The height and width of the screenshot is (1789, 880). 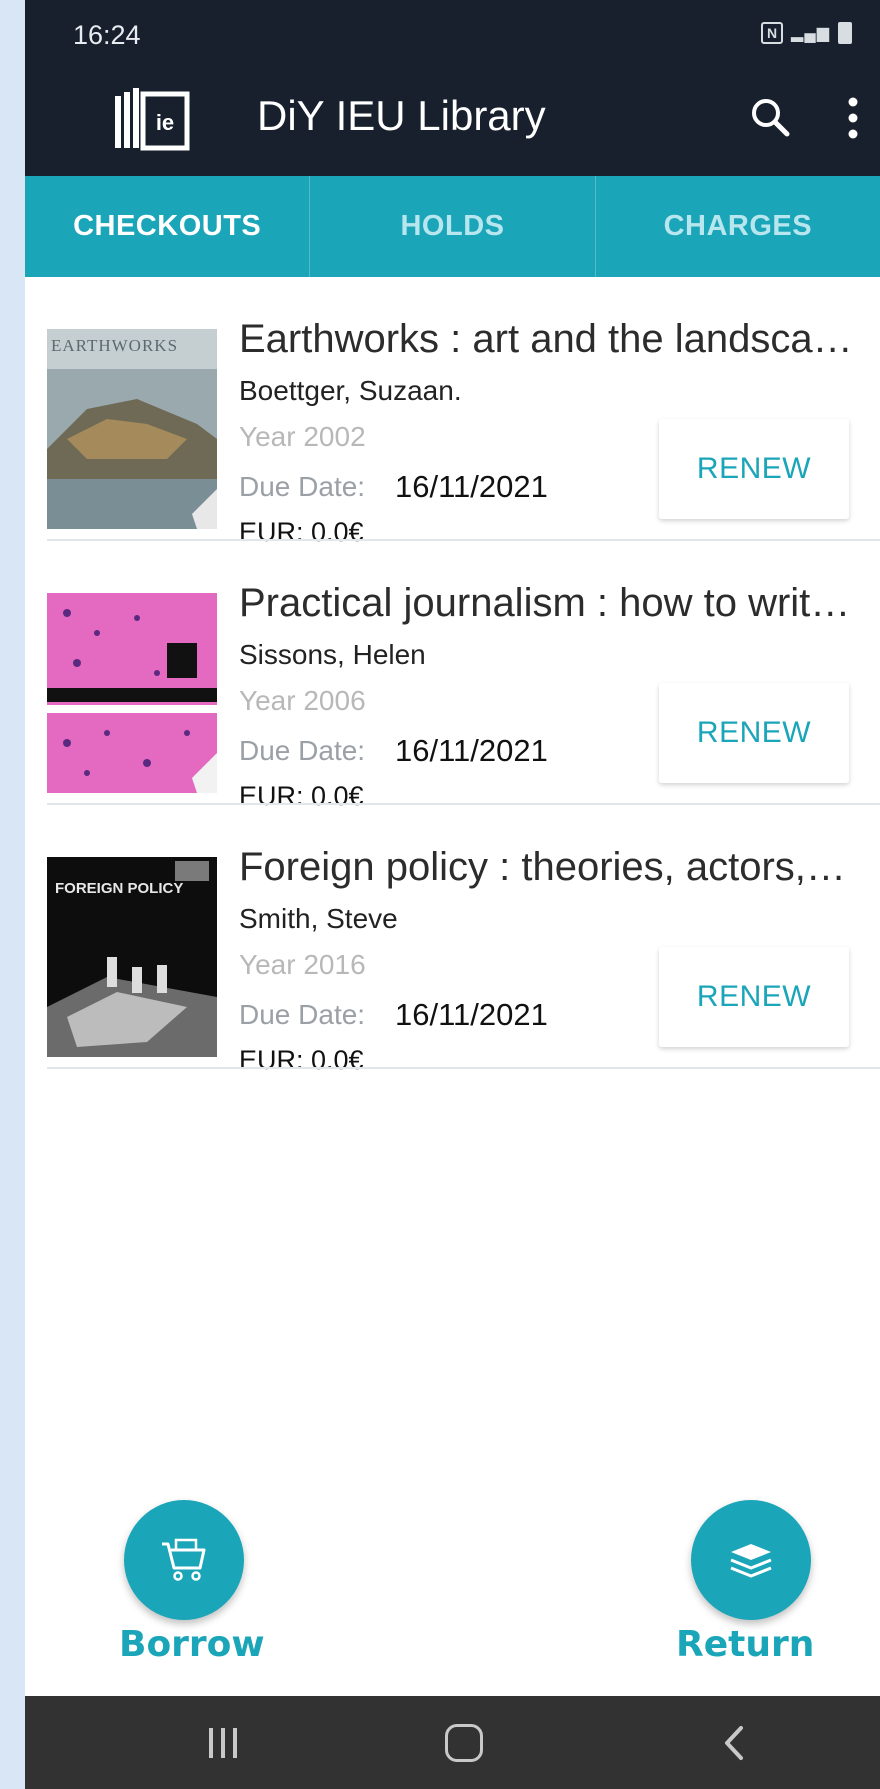 I want to click on recent-apps-icon, so click(x=223, y=1743).